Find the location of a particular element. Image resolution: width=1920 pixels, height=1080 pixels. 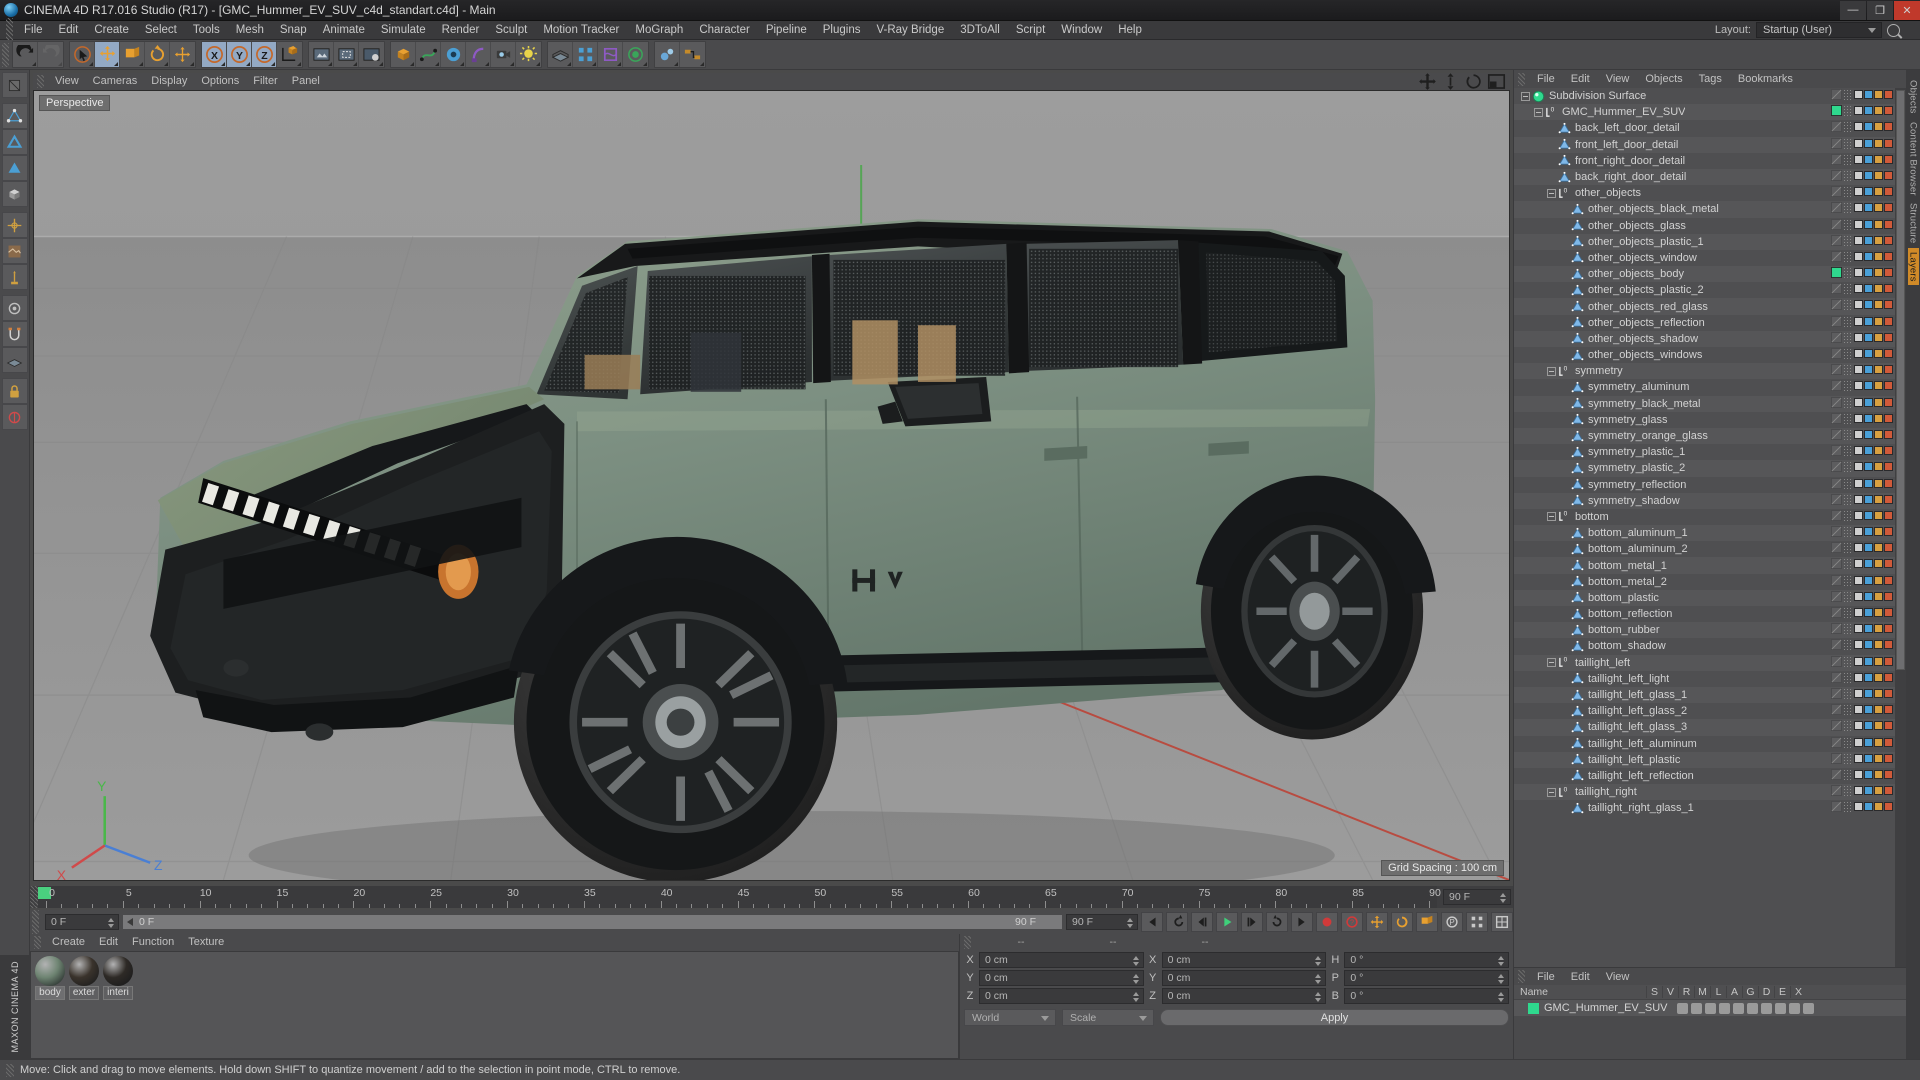

material-preview-interi is located at coordinates (118, 971).